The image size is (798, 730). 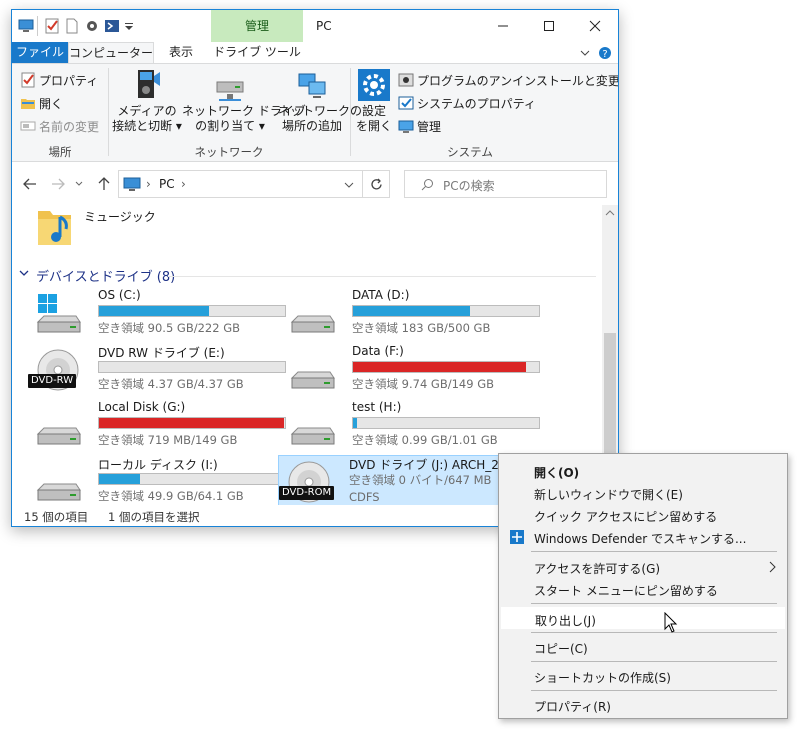 What do you see at coordinates (772, 567) in the screenshot?
I see `chevron-right-icon` at bounding box center [772, 567].